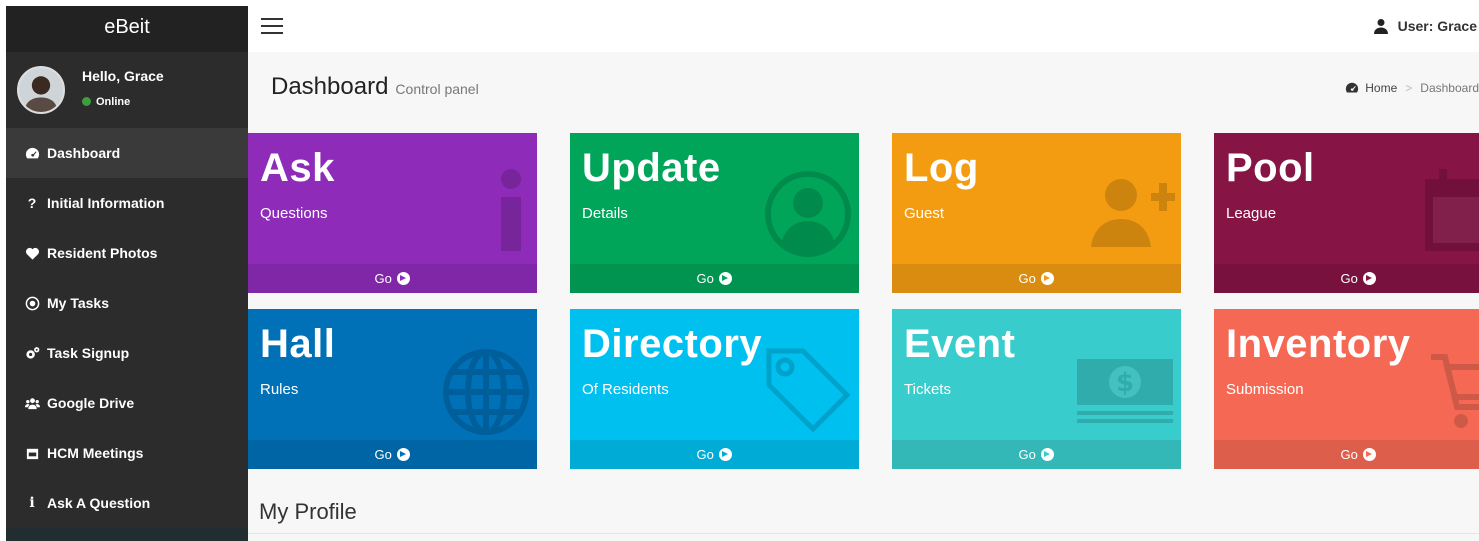  I want to click on cart-icon, so click(1453, 394).